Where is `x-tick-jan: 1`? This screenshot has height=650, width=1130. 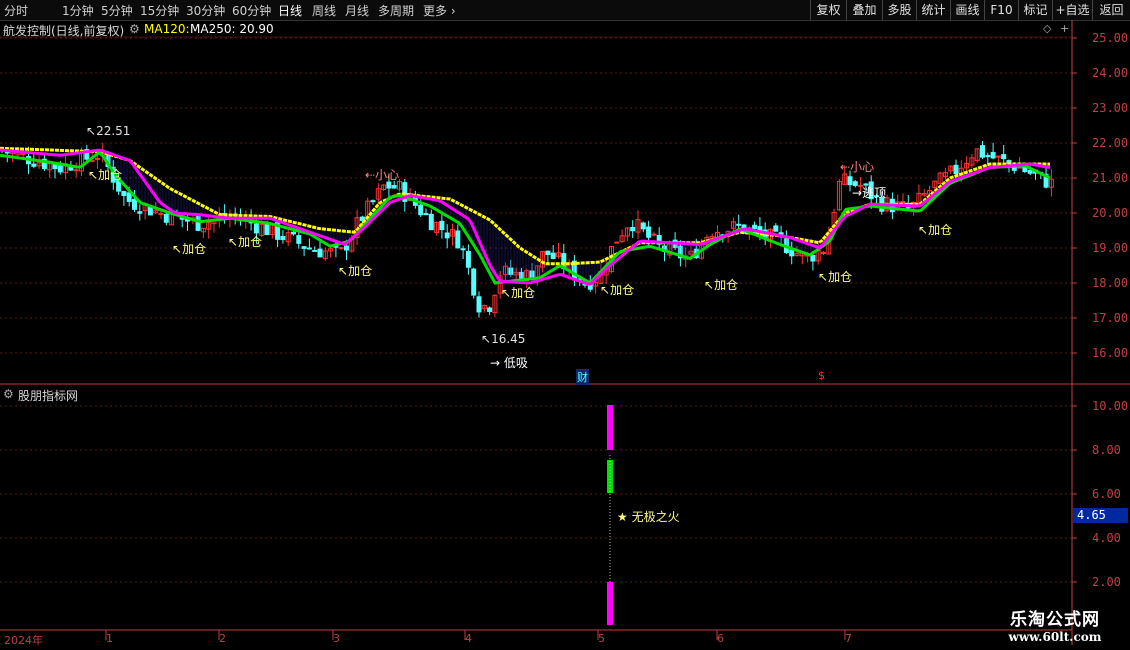
x-tick-jan: 1 is located at coordinates (109, 638).